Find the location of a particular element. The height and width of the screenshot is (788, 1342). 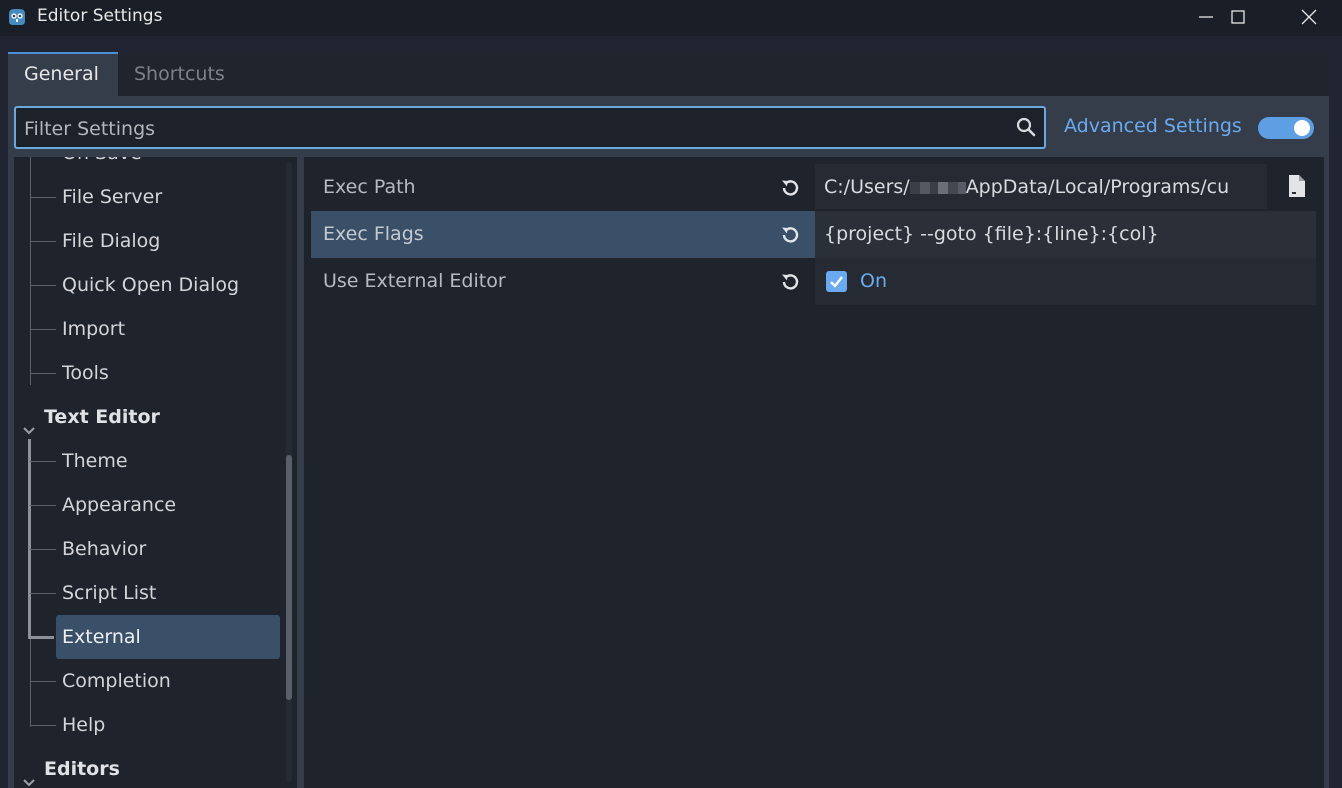

tree-item-behavior: Behavior is located at coordinates (147, 549).